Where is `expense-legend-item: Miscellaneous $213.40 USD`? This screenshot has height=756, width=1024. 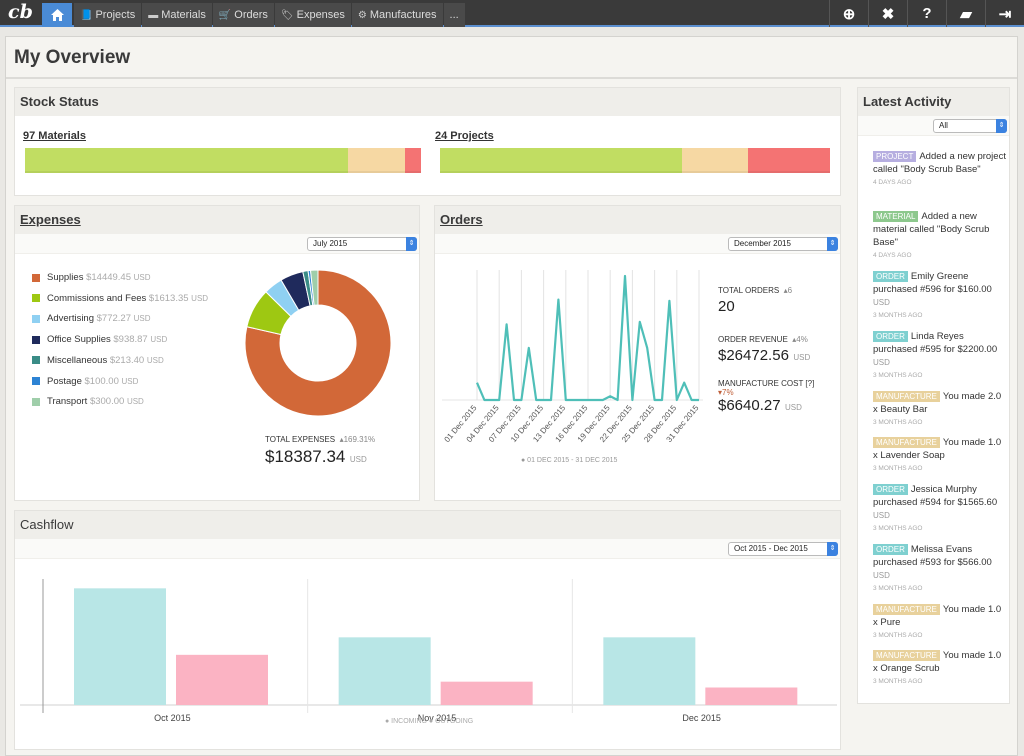
expense-legend-item: Miscellaneous $213.40 USD is located at coordinates (98, 360).